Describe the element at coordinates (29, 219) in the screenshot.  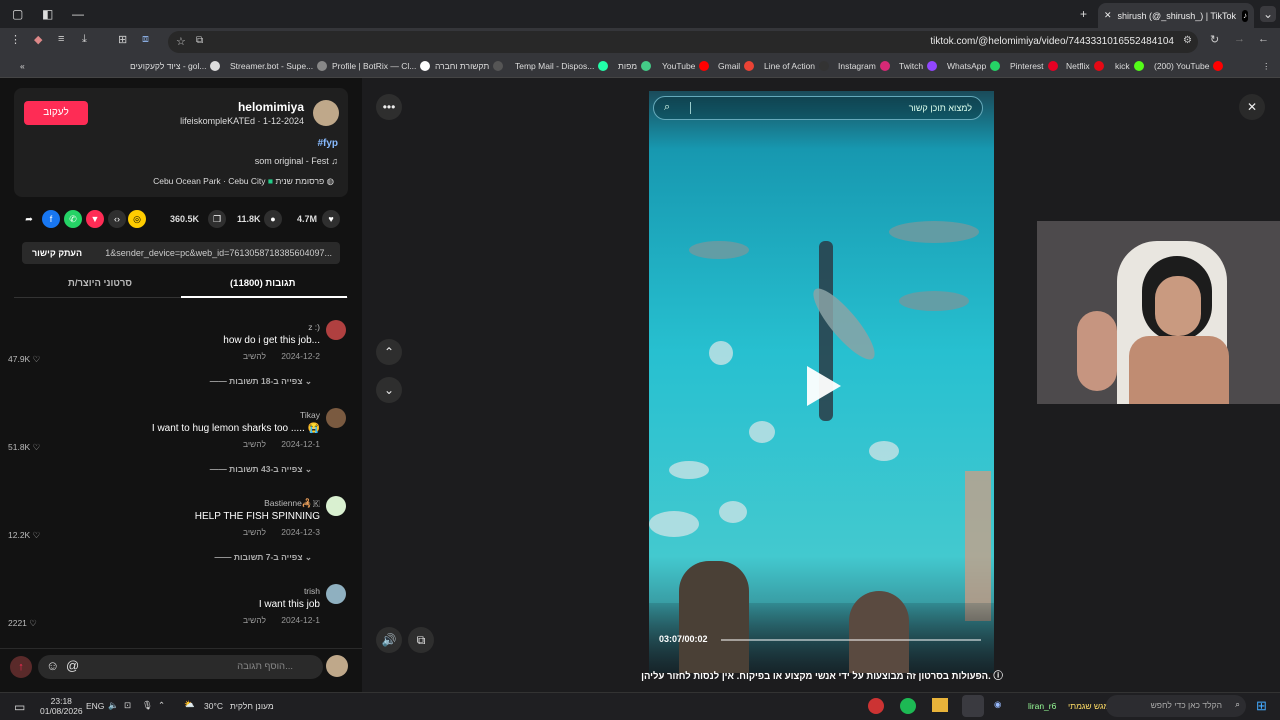
I see `share-arrow-icon: ➦` at that location.